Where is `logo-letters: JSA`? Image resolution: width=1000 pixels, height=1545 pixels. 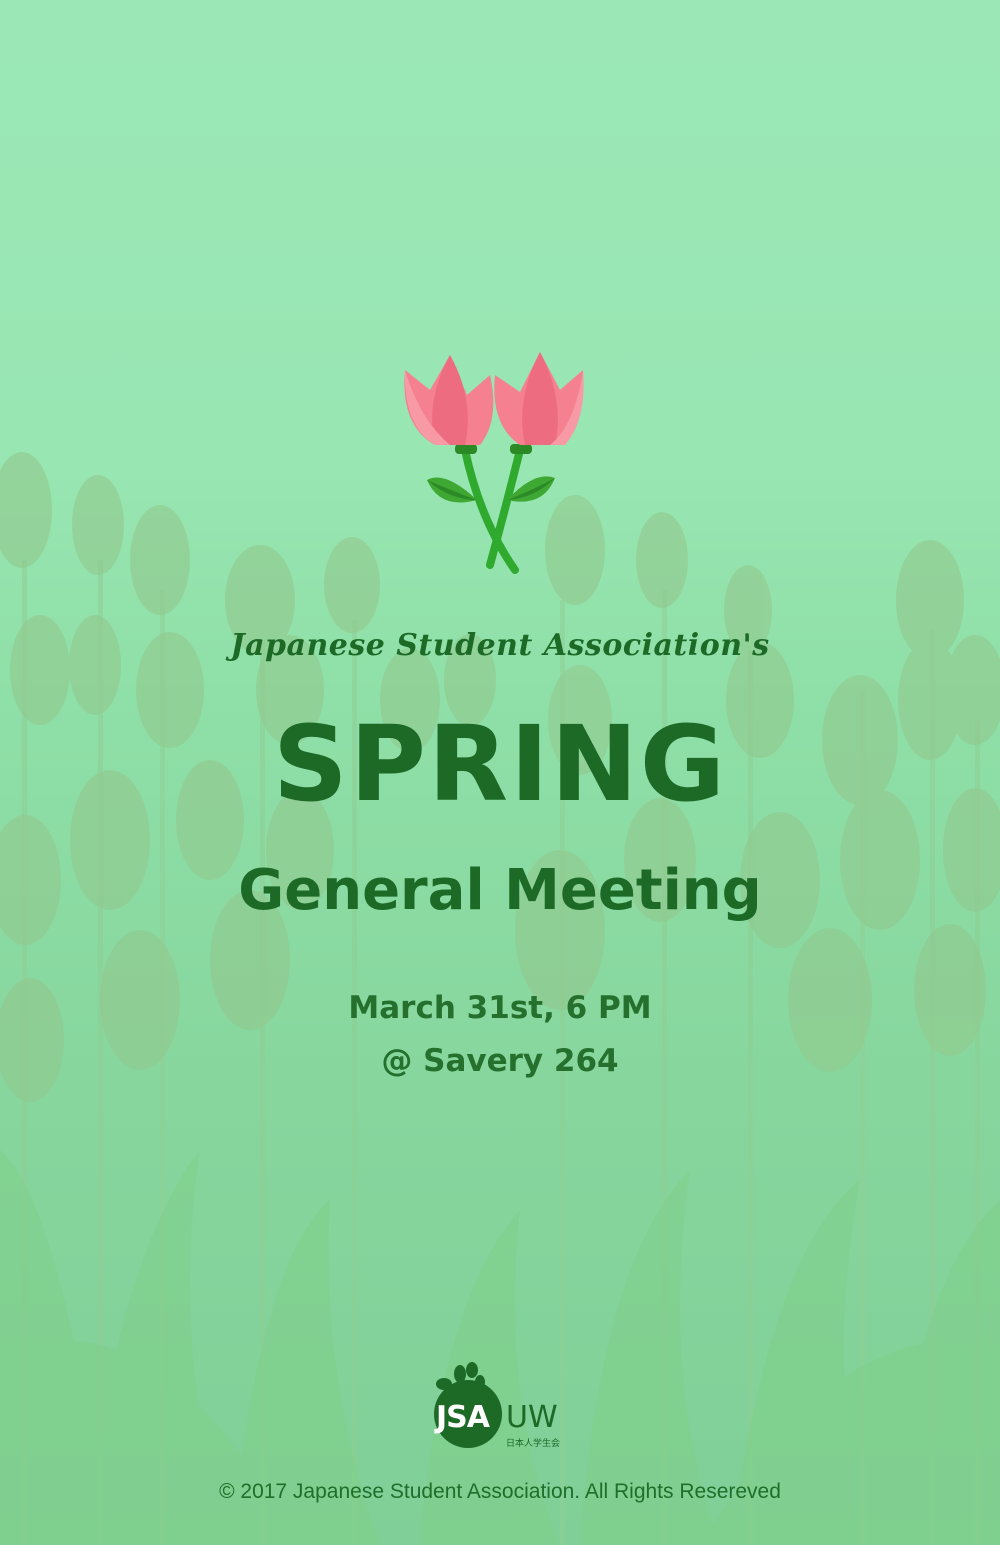 logo-letters: JSA is located at coordinates (463, 1417).